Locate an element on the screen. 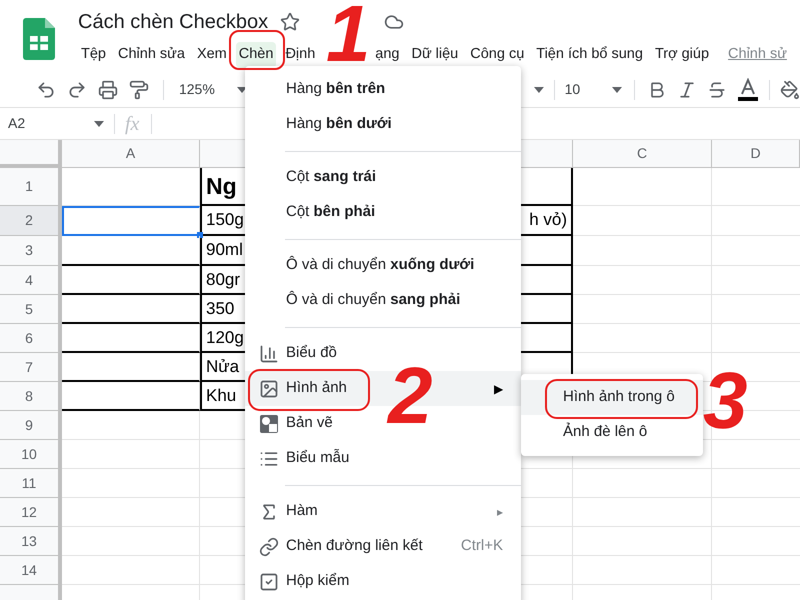 The height and width of the screenshot is (600, 800). menu-item: Hàm ▸ is located at coordinates (383, 511).